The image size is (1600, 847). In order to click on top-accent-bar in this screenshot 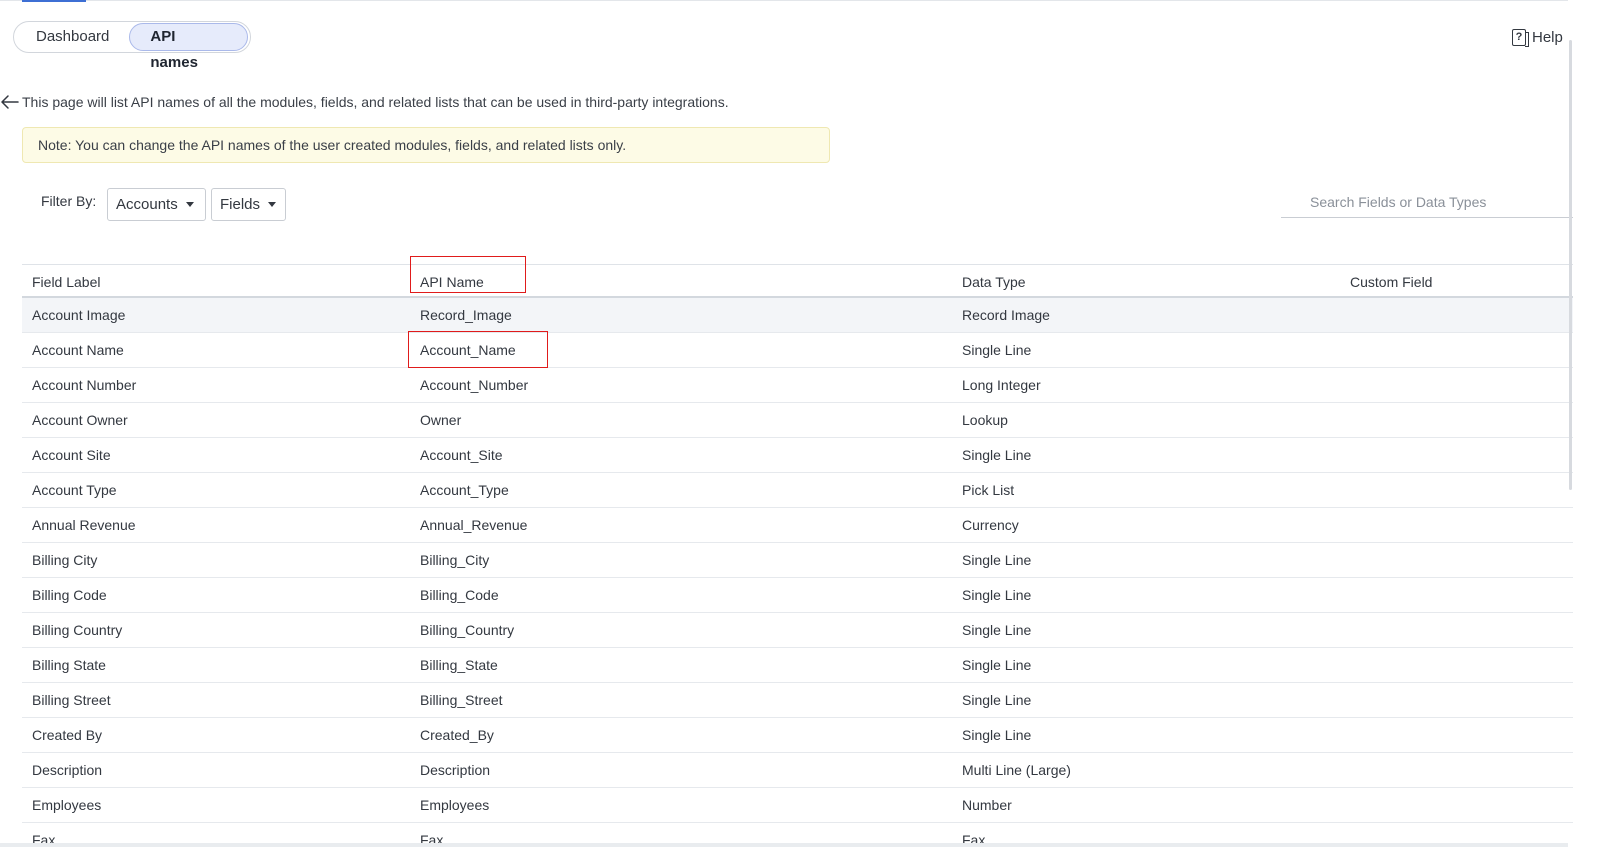, I will do `click(54, 1)`.